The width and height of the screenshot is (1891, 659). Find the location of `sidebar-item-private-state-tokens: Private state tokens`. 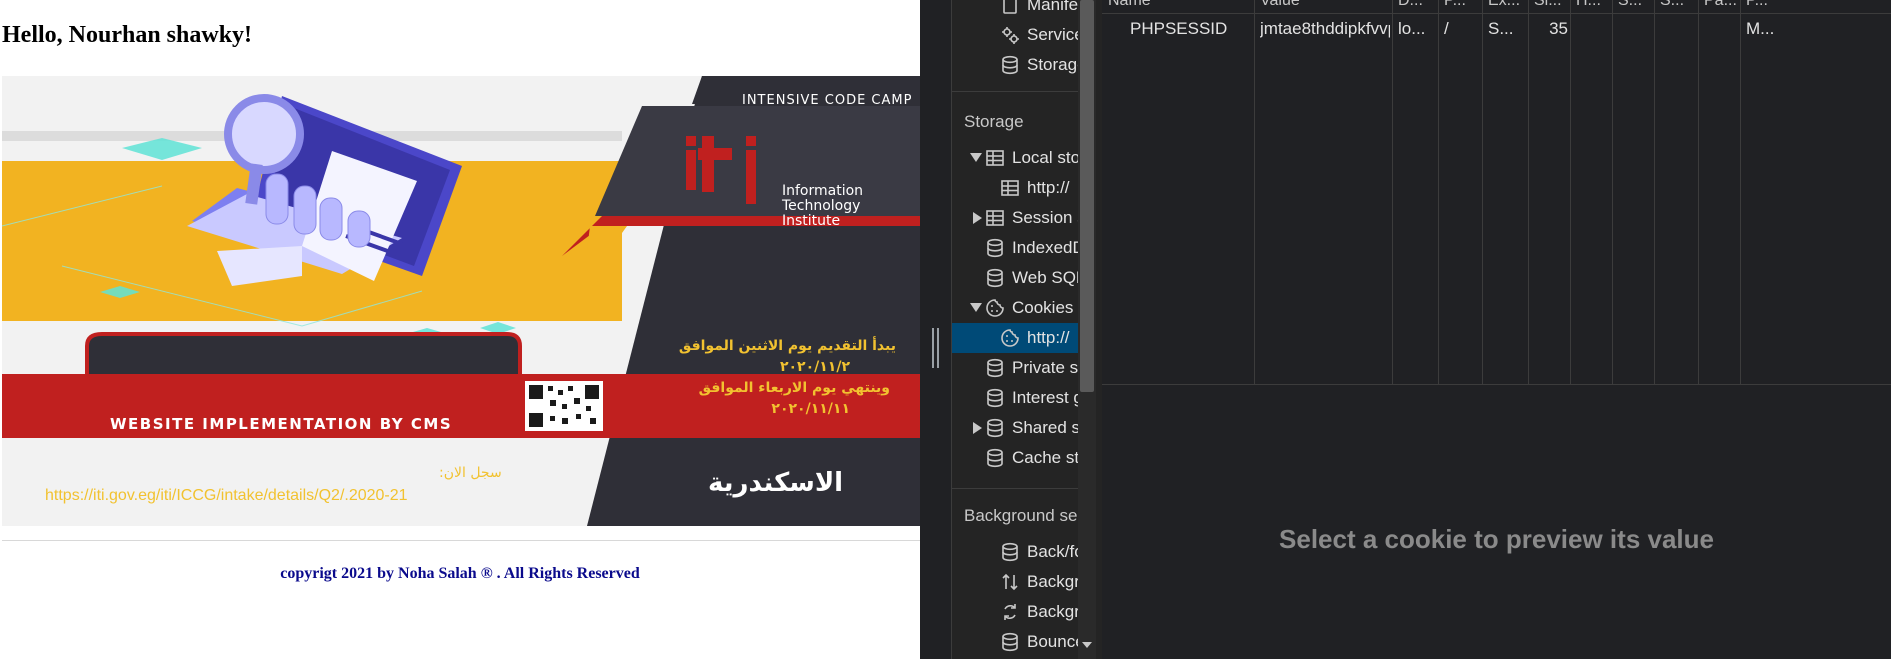

sidebar-item-private-state-tokens: Private state tokens is located at coordinates (1015, 368).